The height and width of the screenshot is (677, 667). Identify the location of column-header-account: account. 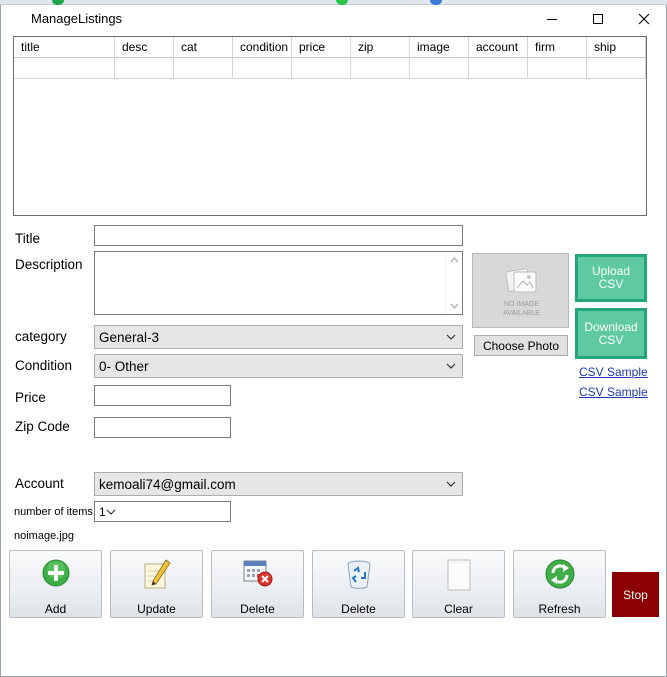
(498, 47).